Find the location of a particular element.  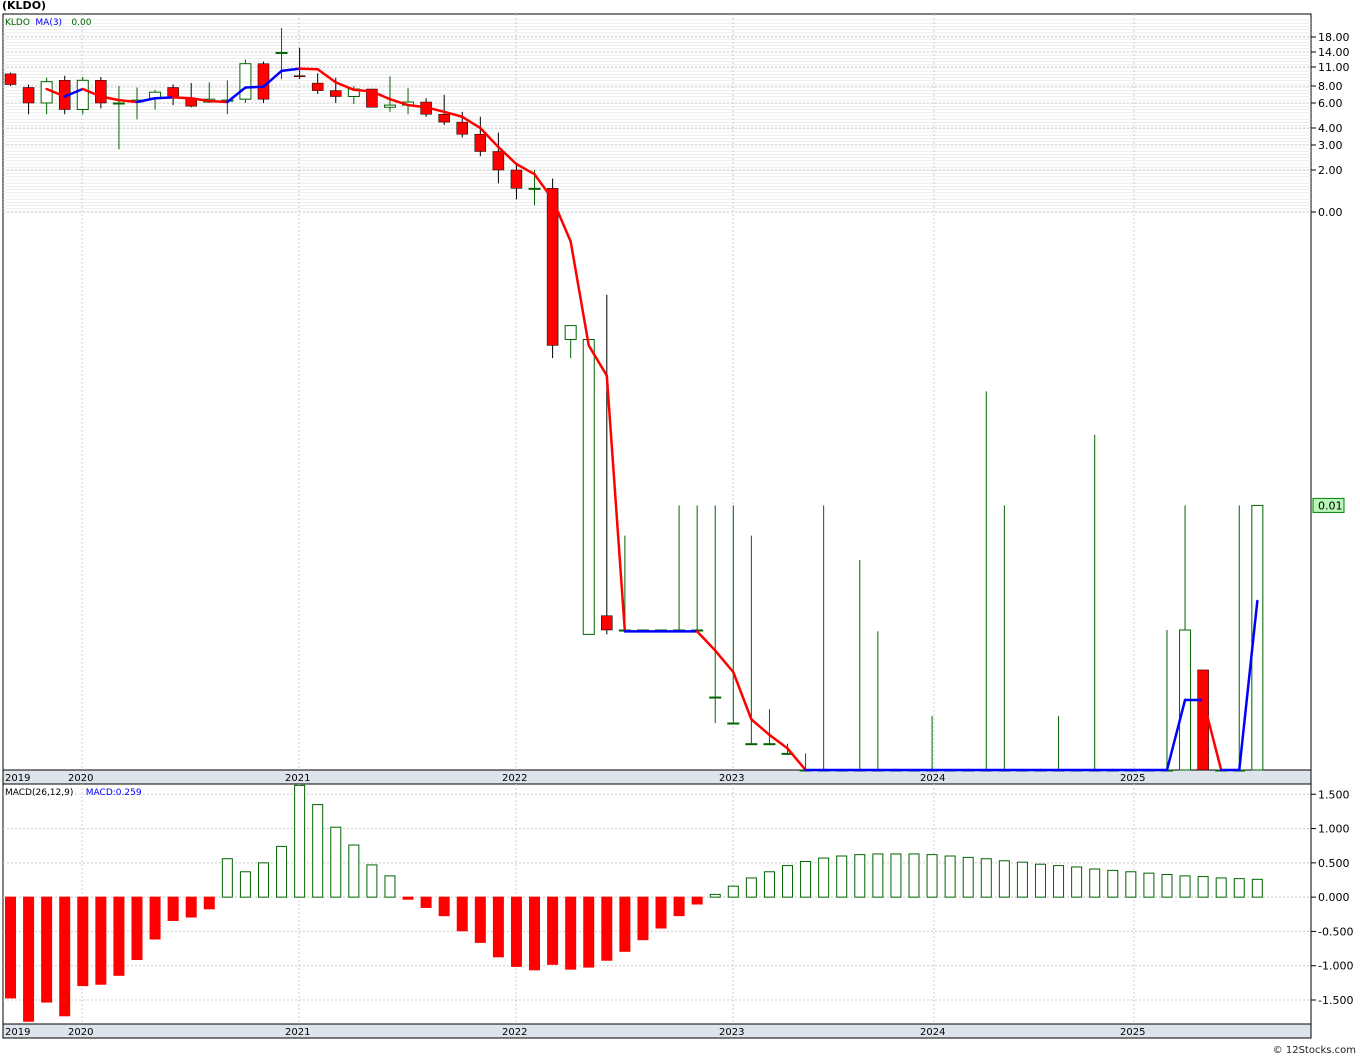

price-tick-label: 3.00 is located at coordinates (1330, 145).